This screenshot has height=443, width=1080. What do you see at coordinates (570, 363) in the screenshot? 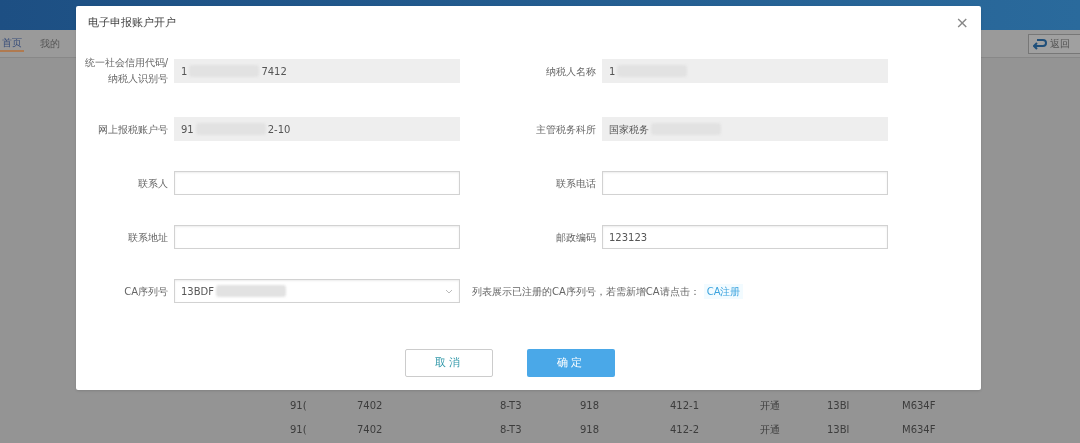
I see `confirm-button: 确定` at bounding box center [570, 363].